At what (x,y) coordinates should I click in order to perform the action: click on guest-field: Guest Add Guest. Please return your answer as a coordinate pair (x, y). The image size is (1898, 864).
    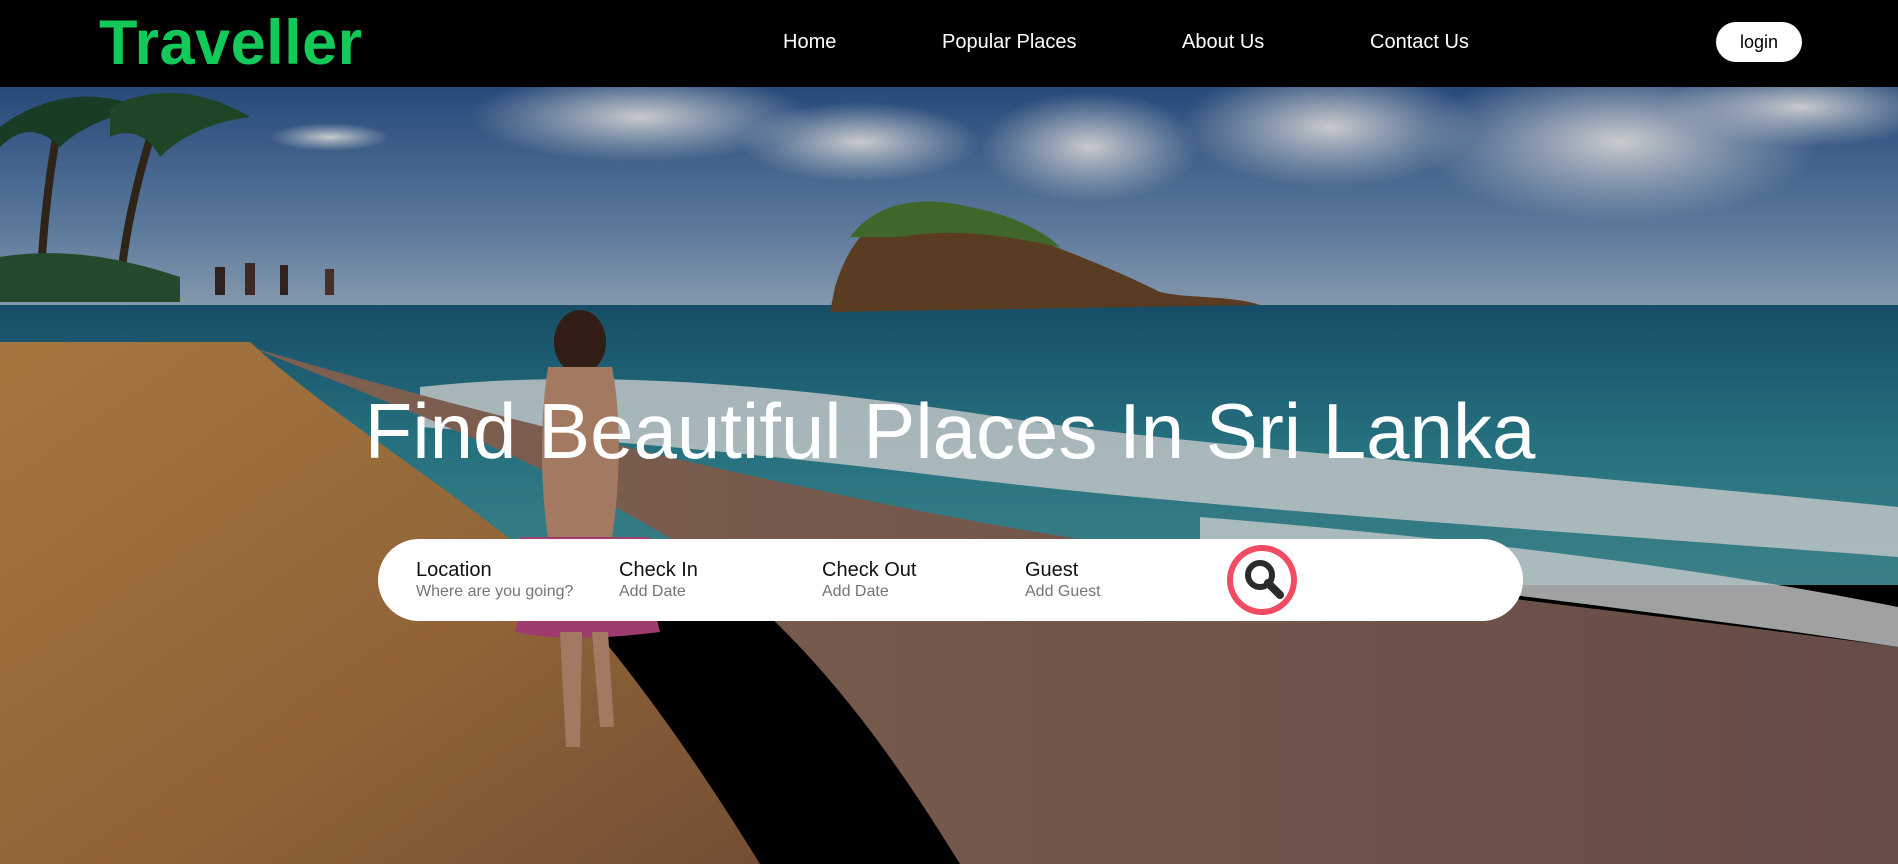
    Looking at the image, I should click on (1063, 579).